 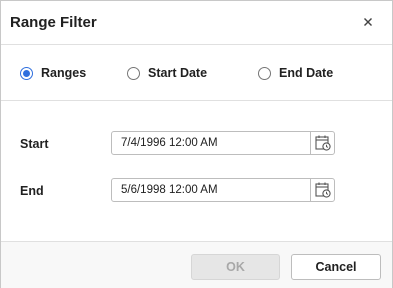 What do you see at coordinates (53, 22) in the screenshot?
I see `dialog-title: Range Filter` at bounding box center [53, 22].